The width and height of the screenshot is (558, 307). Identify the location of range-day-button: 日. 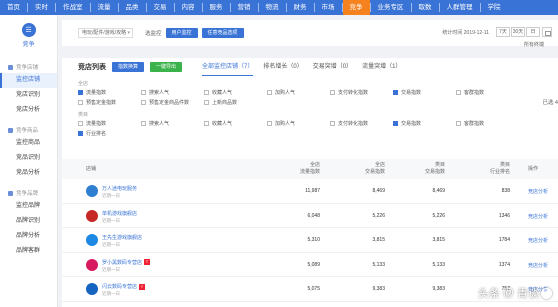
(533, 32).